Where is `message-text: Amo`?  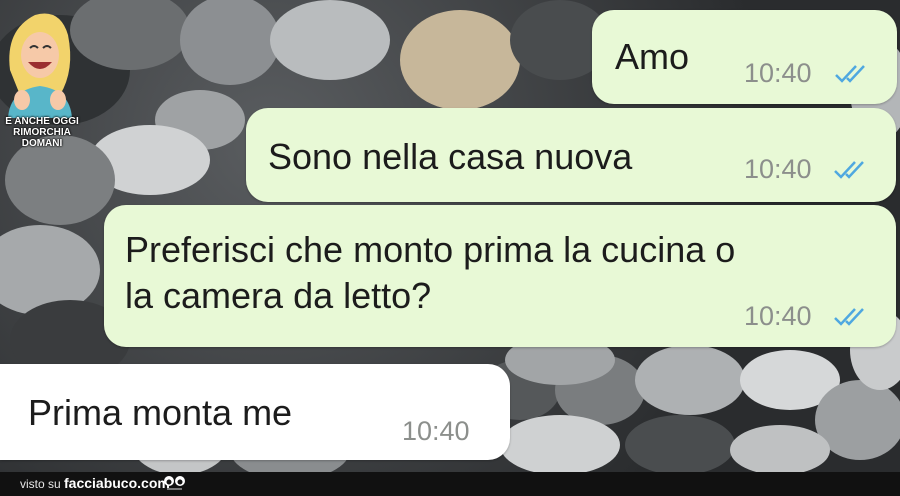
message-text: Amo is located at coordinates (652, 56).